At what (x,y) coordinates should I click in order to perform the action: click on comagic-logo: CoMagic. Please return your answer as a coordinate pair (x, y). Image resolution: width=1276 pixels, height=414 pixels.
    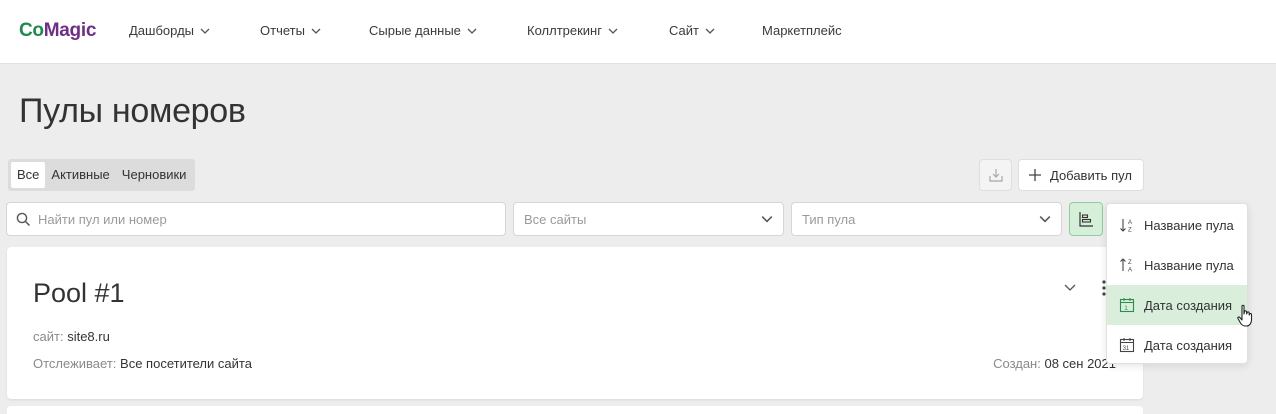
    Looking at the image, I should click on (57, 31).